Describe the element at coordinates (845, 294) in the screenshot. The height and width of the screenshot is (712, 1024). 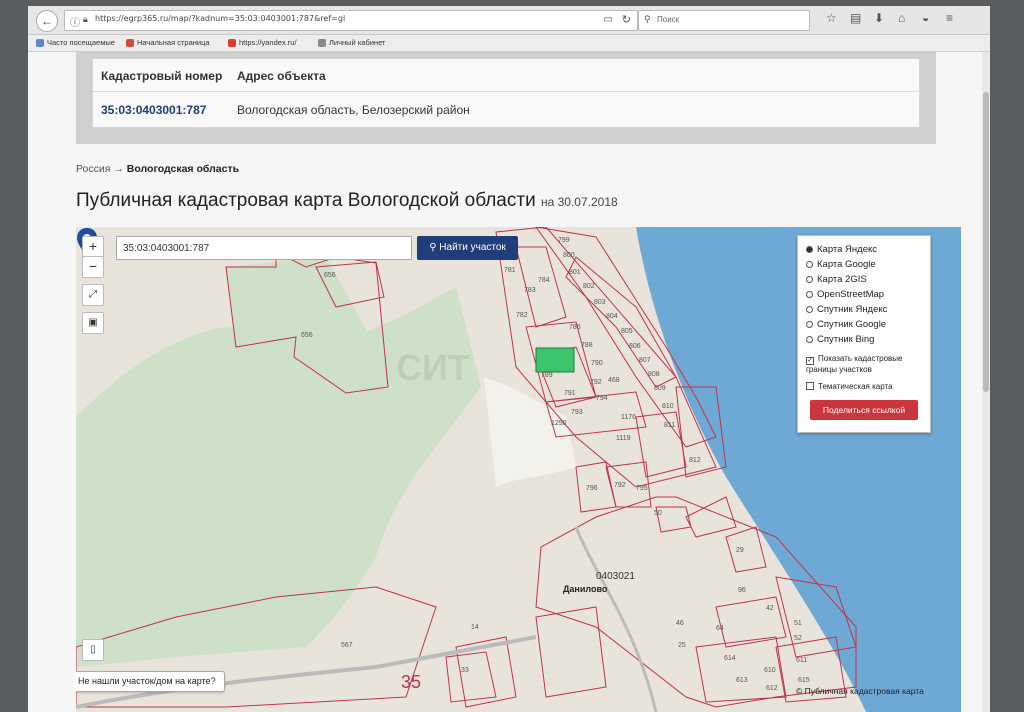
I see `layer-openstreetmap: OpenStreetMap` at that location.